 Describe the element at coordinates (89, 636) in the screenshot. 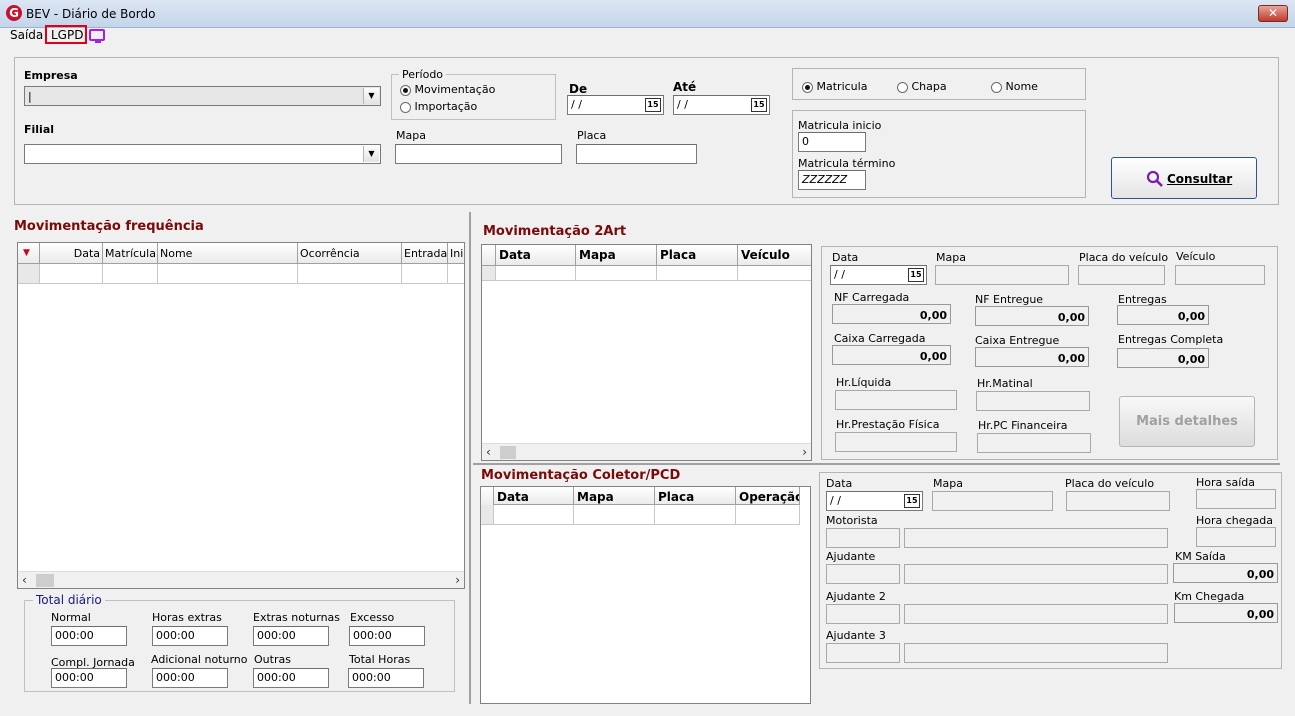

I see `normal-field: 000:00` at that location.